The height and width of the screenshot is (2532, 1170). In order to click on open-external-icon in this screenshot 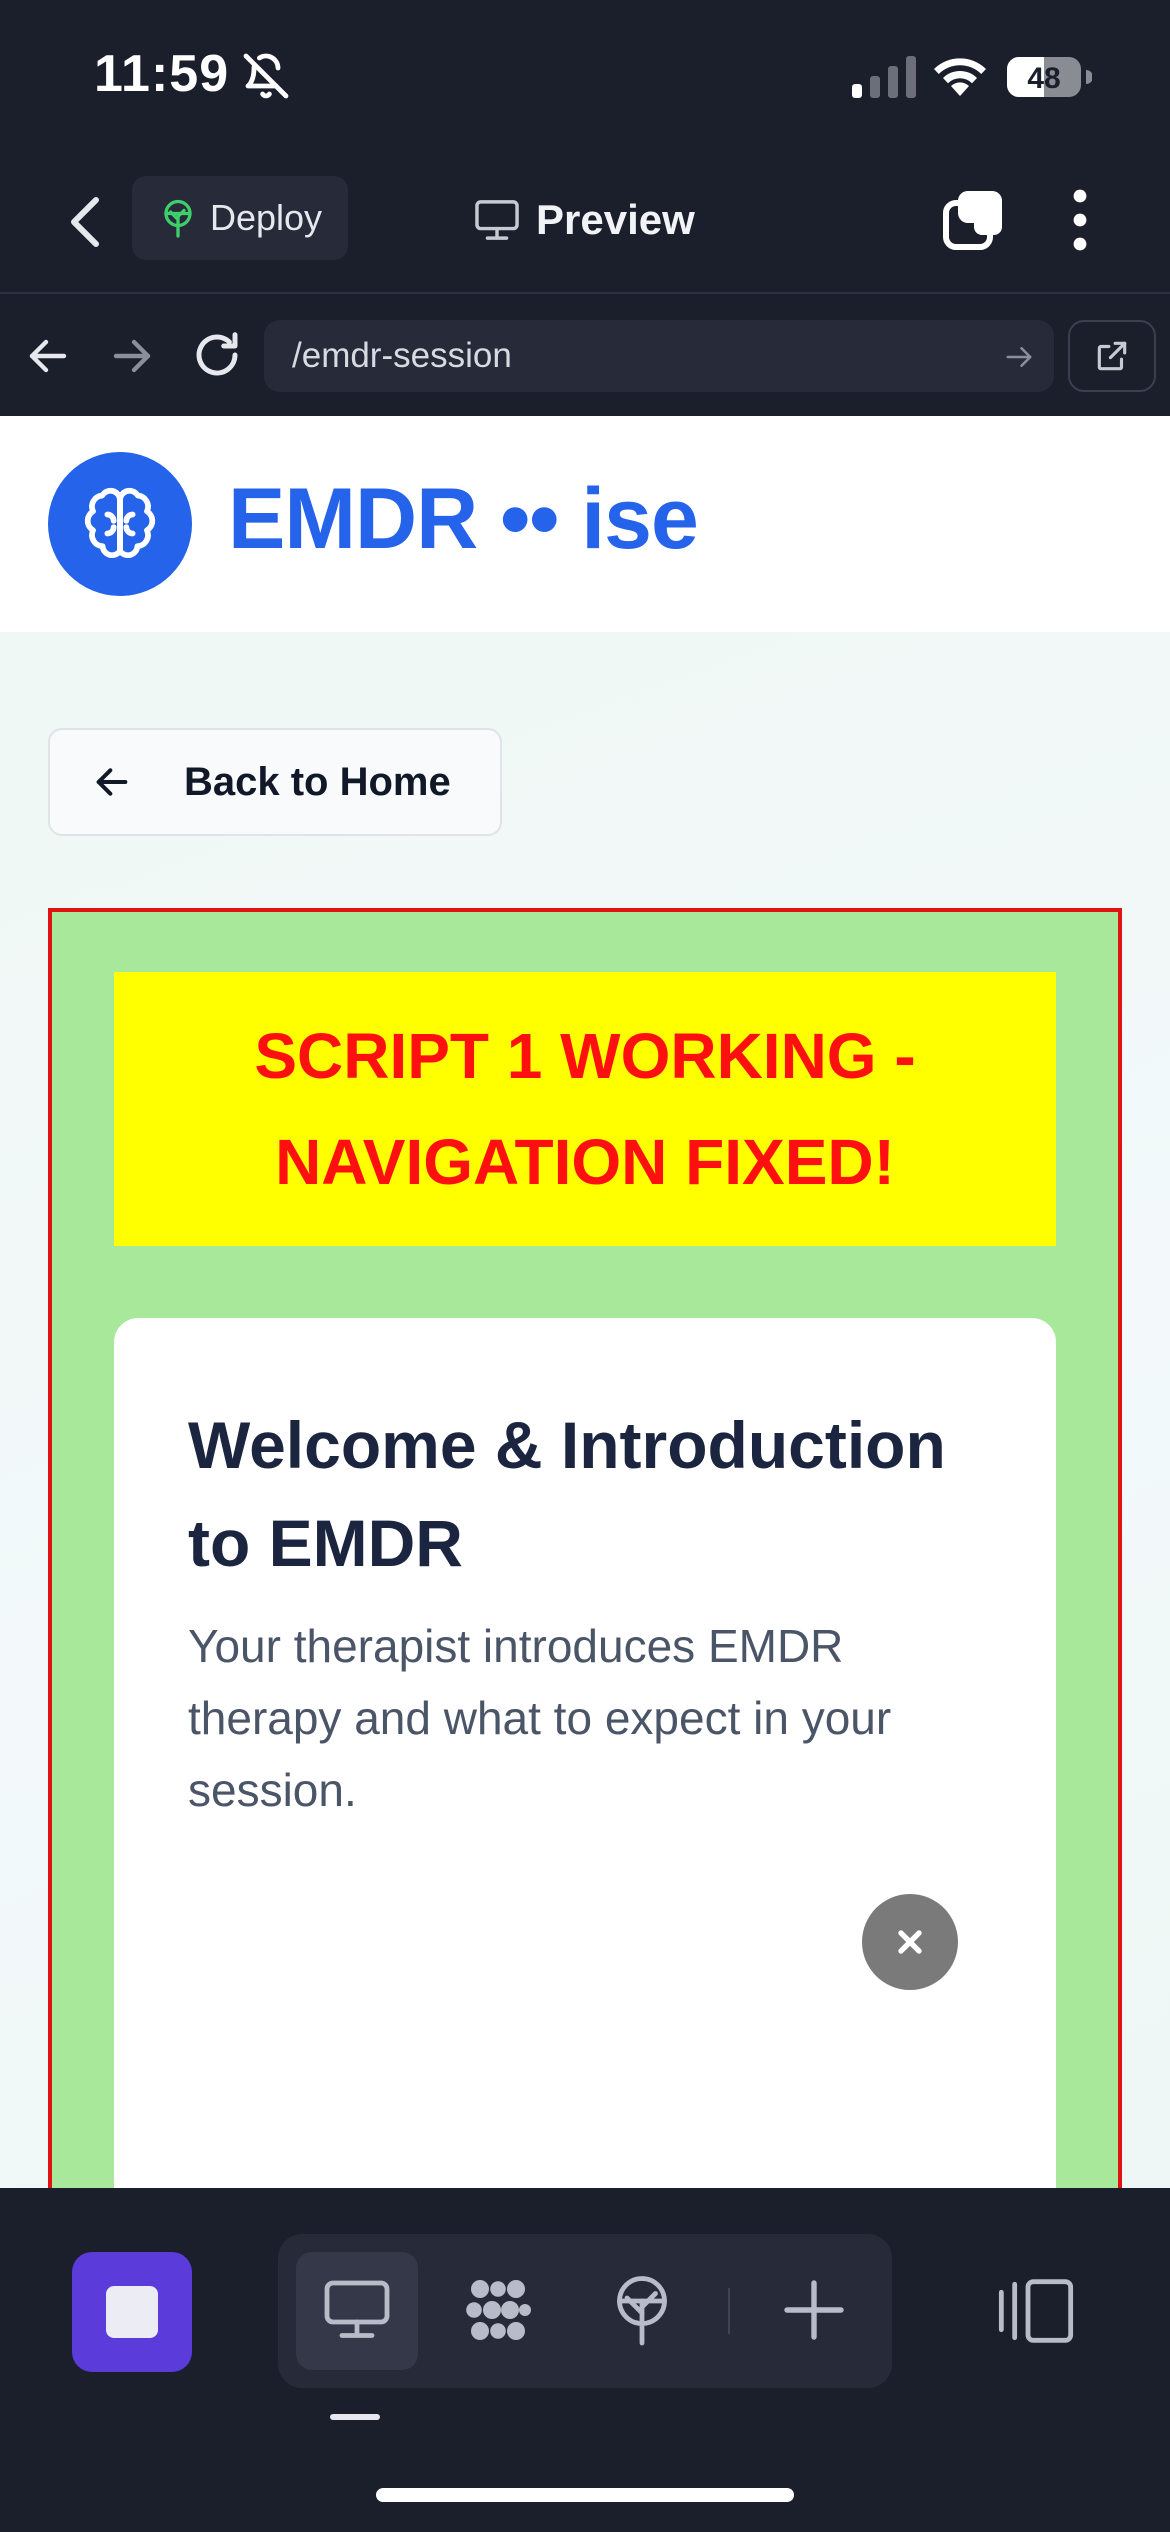, I will do `click(1112, 356)`.